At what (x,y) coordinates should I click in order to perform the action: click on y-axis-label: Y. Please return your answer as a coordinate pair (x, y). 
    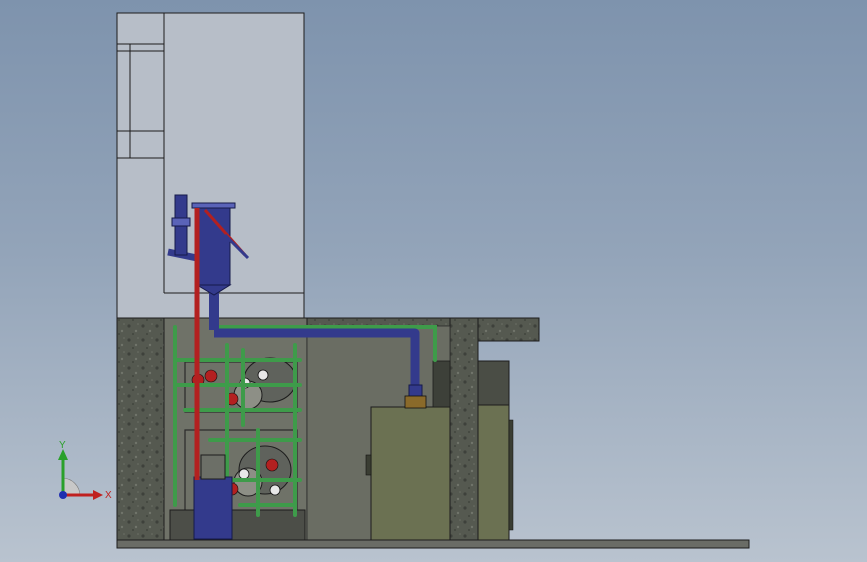
    Looking at the image, I should click on (62, 445).